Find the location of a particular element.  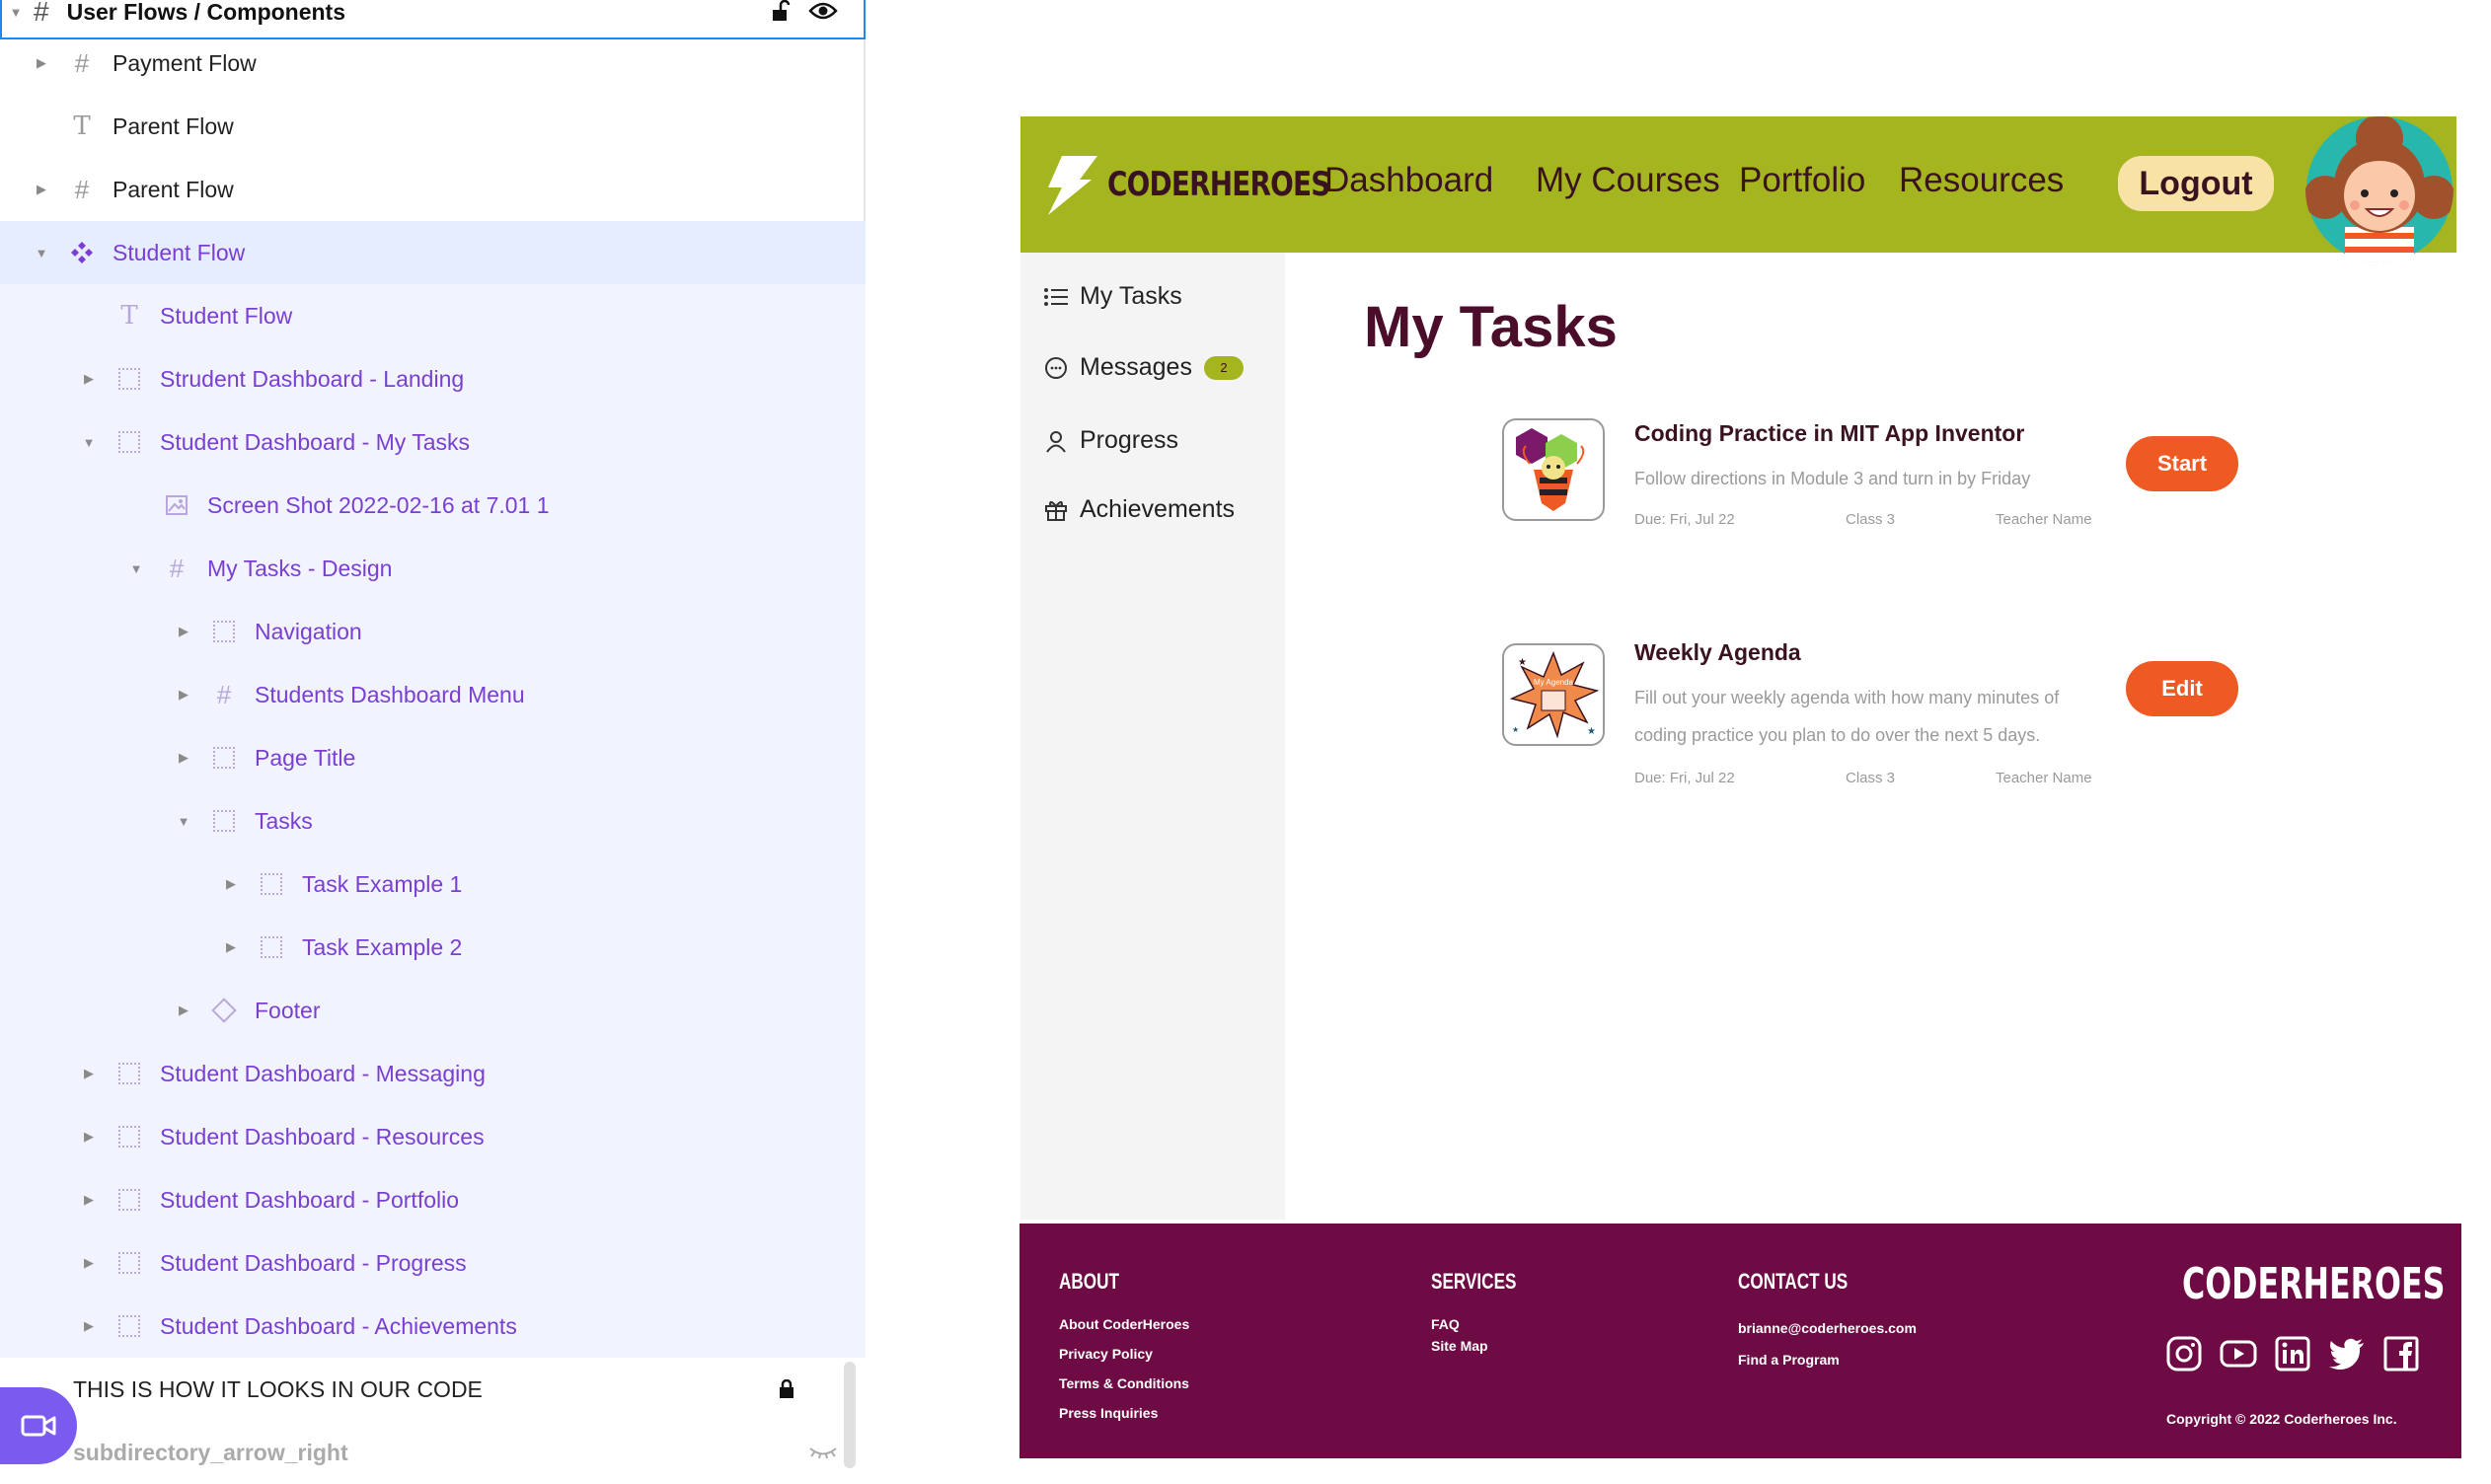

list-icon is located at coordinates (1056, 296).